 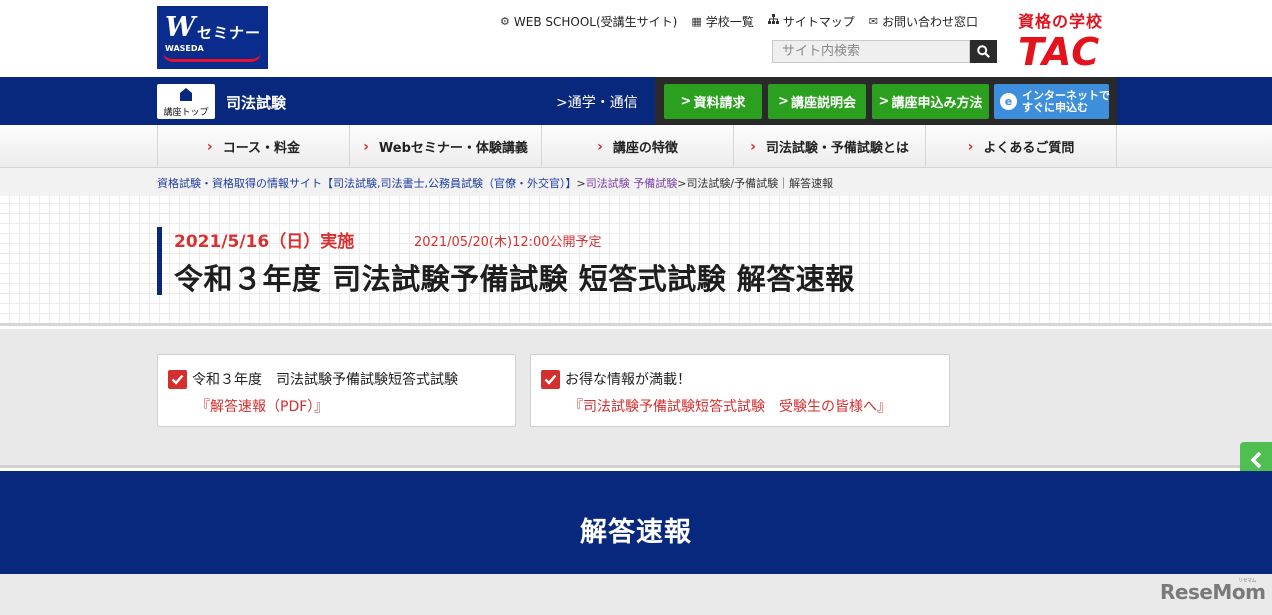 I want to click on cta-label: 講座申込み方法, so click(x=937, y=103).